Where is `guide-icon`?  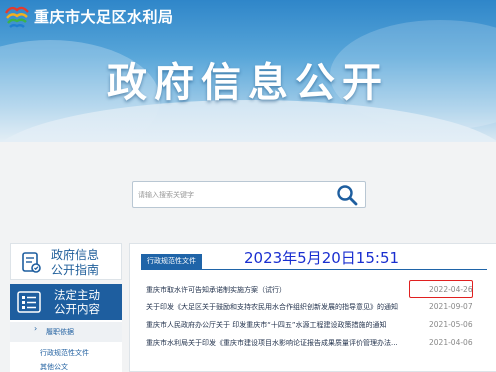
guide-icon is located at coordinates (31, 262).